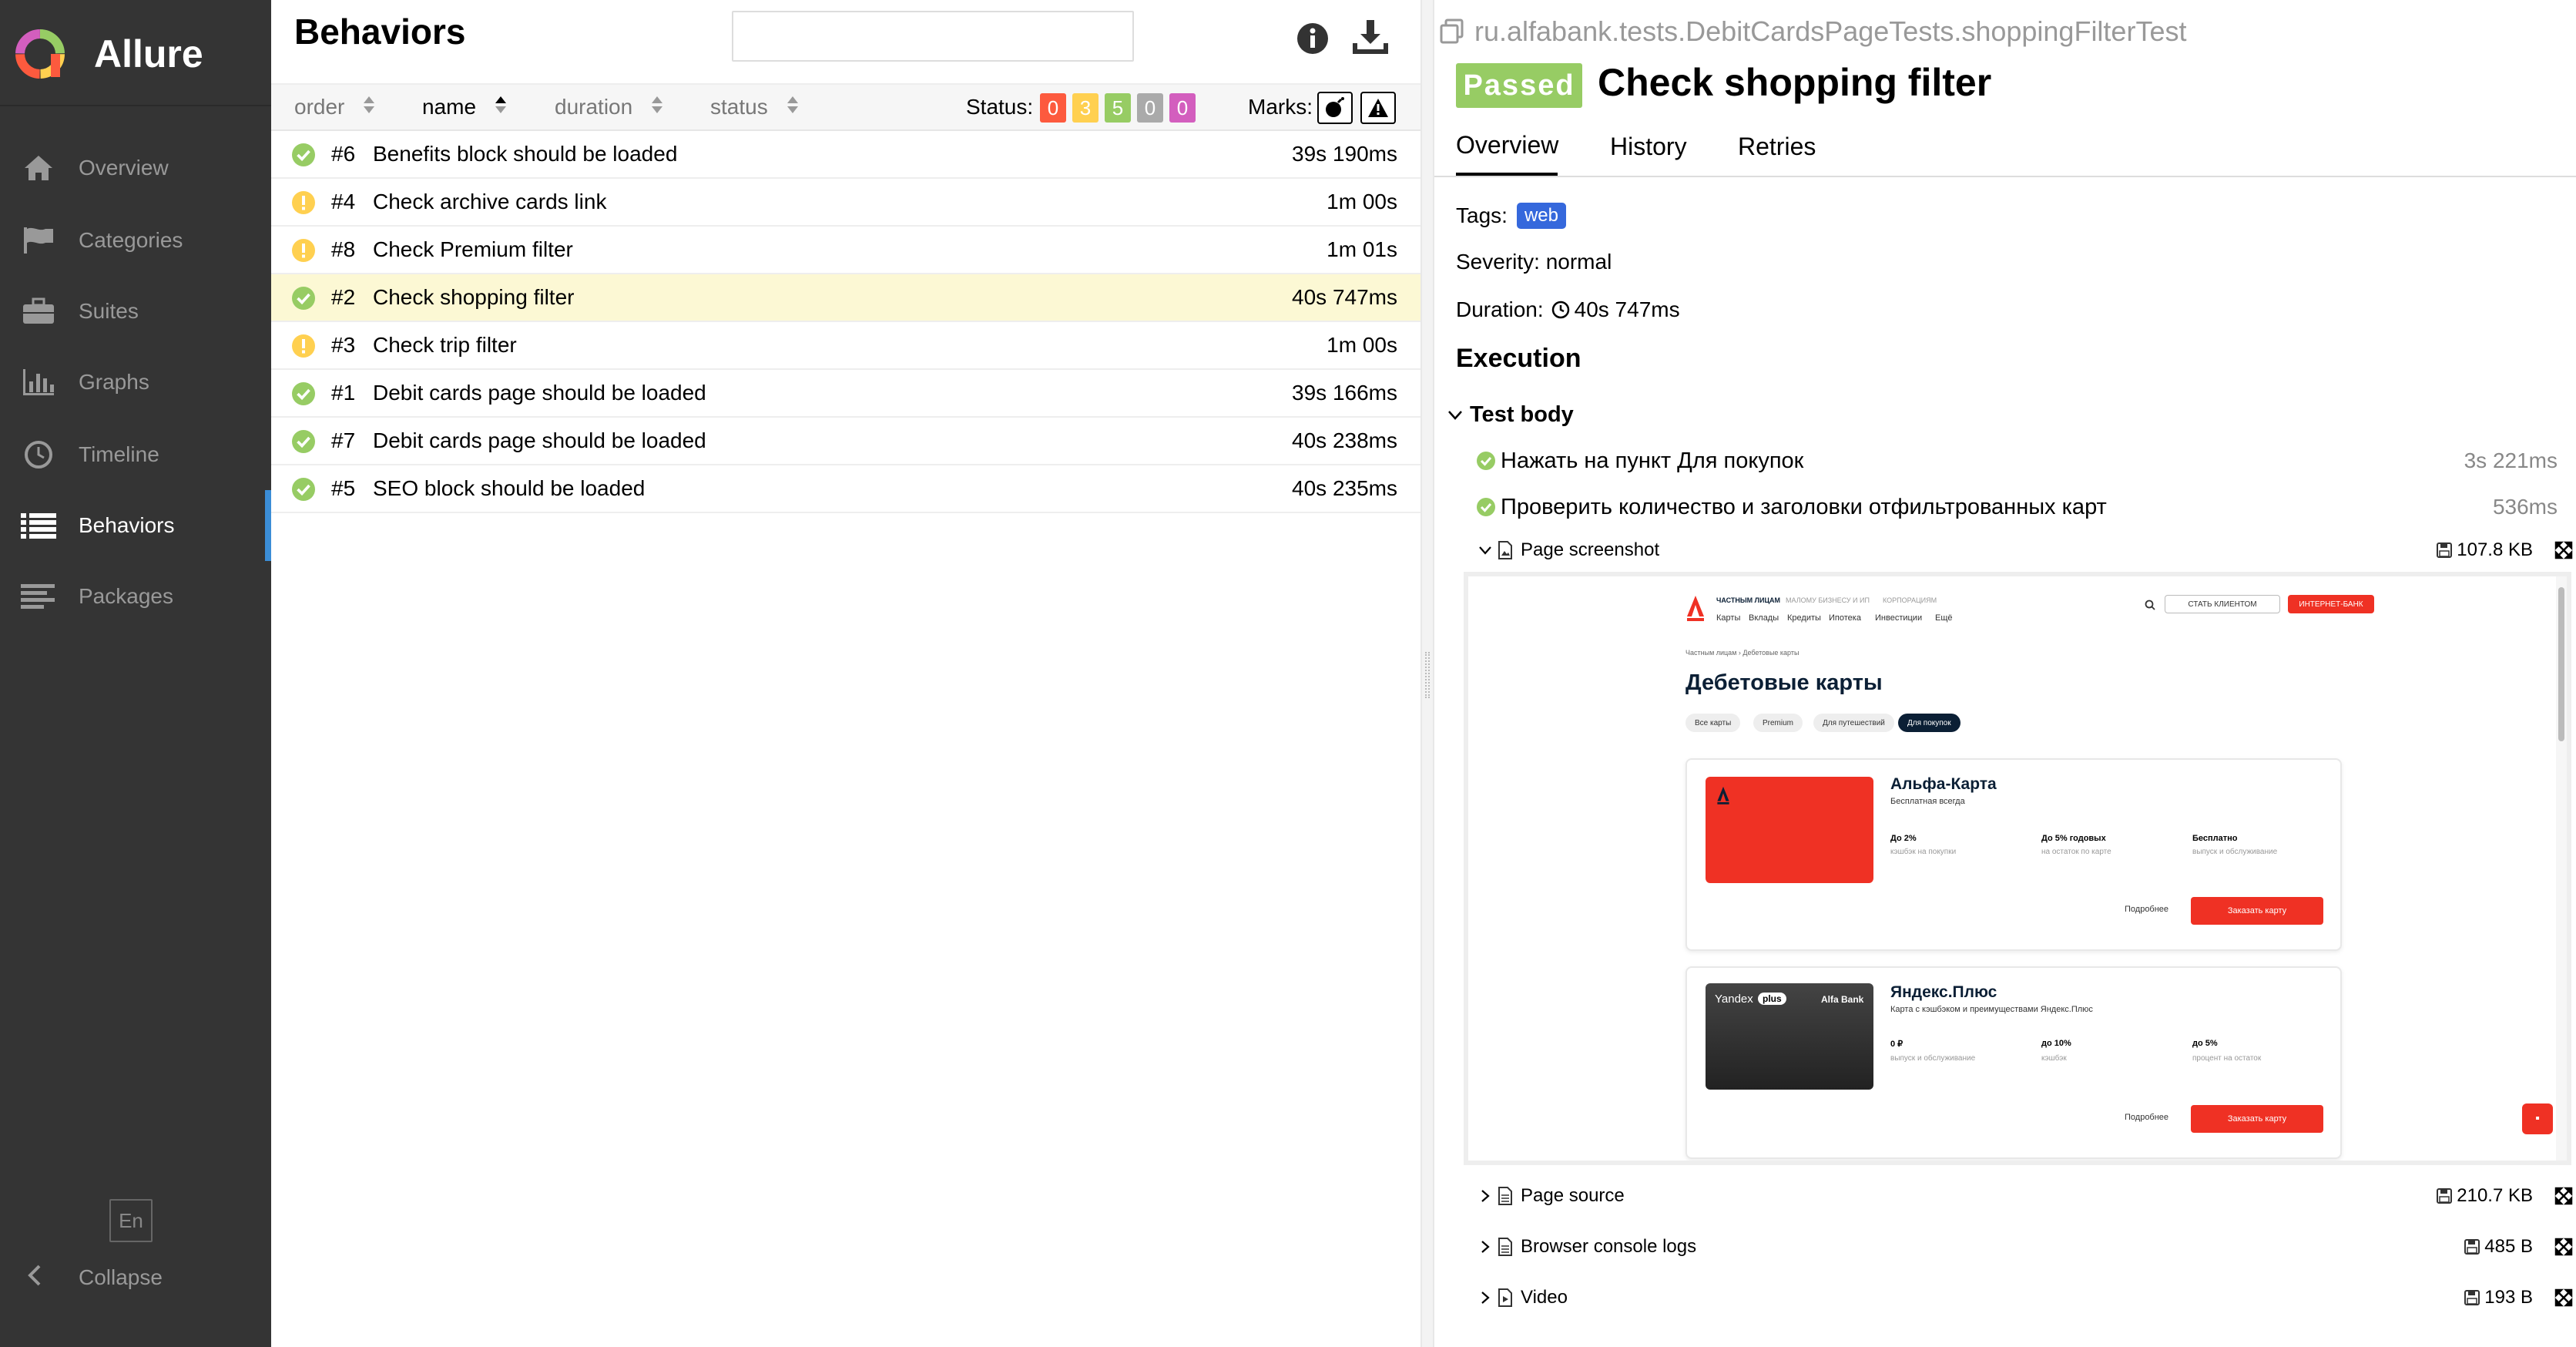  Describe the element at coordinates (1713, 723) in the screenshot. I see `site-chip-all: Все карты` at that location.